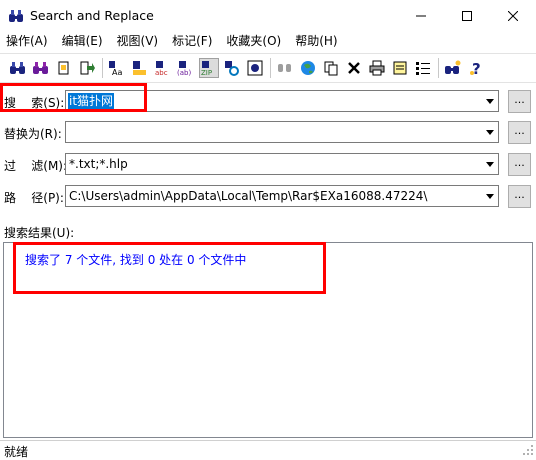  I want to click on binoculars-icon, so click(16, 15).